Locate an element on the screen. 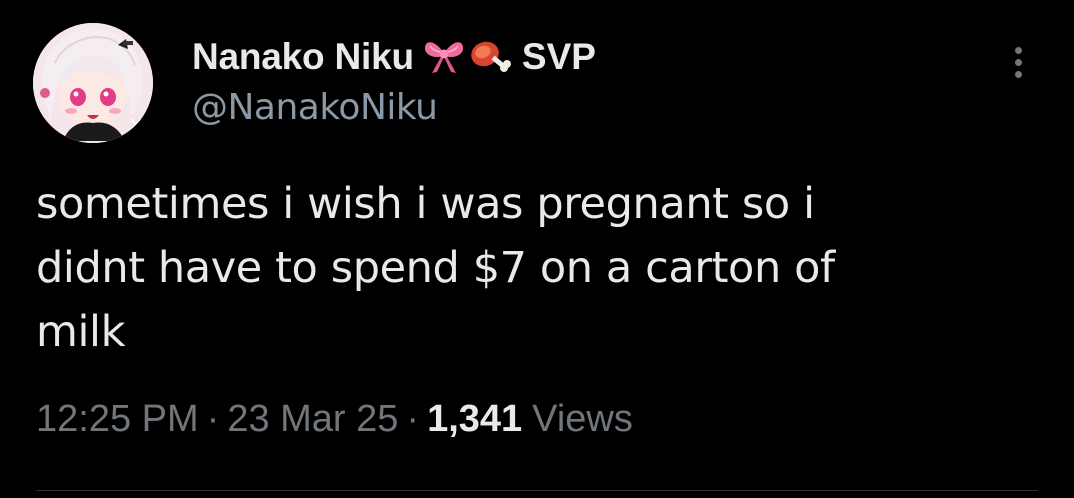  more-options-button is located at coordinates (1018, 62).